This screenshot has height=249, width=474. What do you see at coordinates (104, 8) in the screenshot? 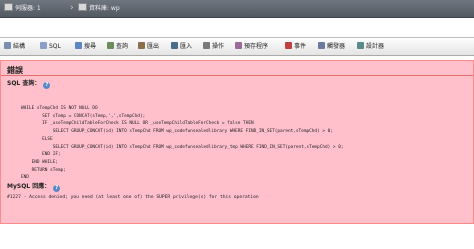
I see `breadcrumb-database-label: 資料庫: wp` at bounding box center [104, 8].